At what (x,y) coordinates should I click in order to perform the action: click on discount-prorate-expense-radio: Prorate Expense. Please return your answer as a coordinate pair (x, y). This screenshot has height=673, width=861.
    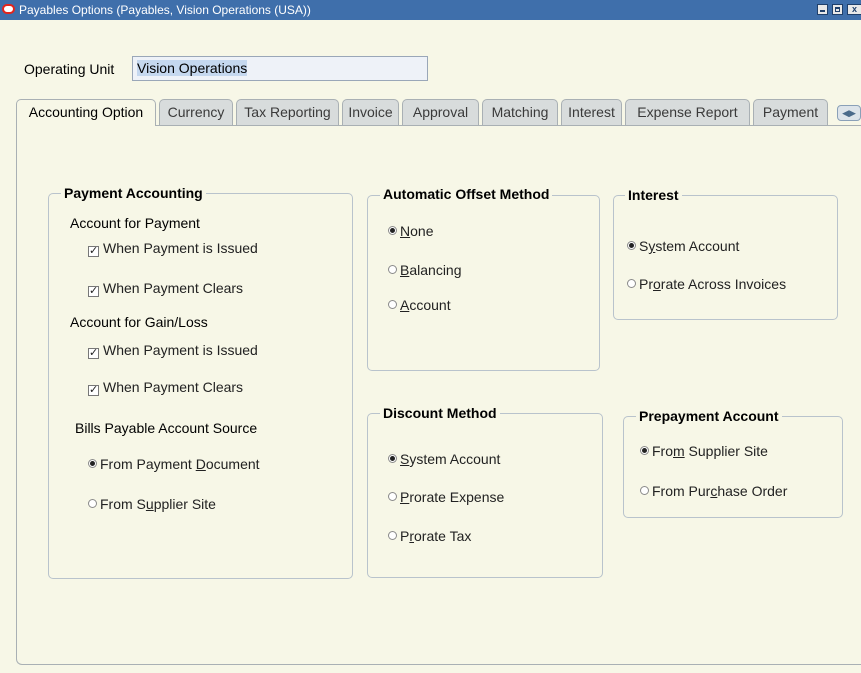
    Looking at the image, I should click on (446, 497).